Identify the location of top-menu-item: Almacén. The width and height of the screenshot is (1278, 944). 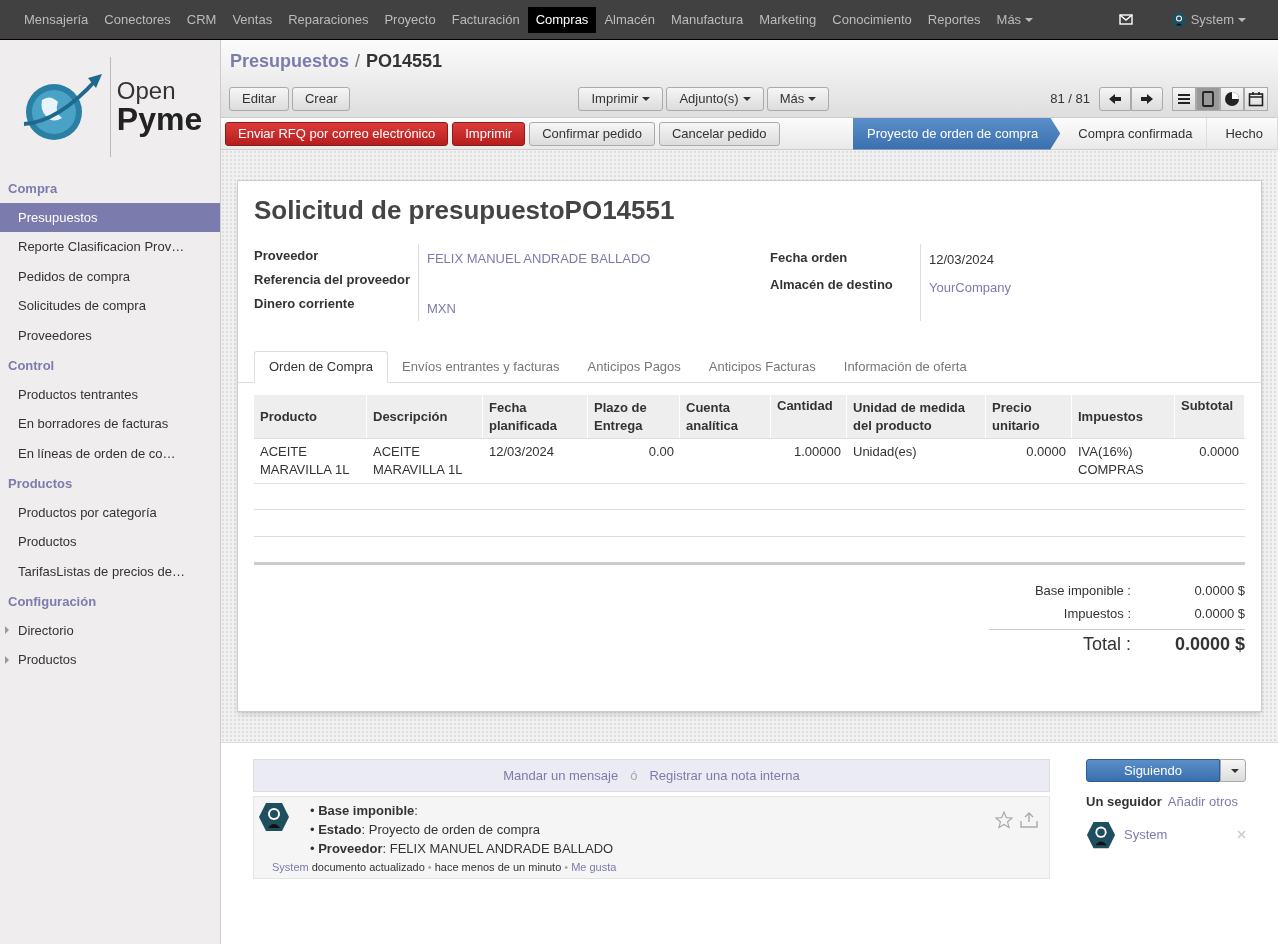
(629, 19).